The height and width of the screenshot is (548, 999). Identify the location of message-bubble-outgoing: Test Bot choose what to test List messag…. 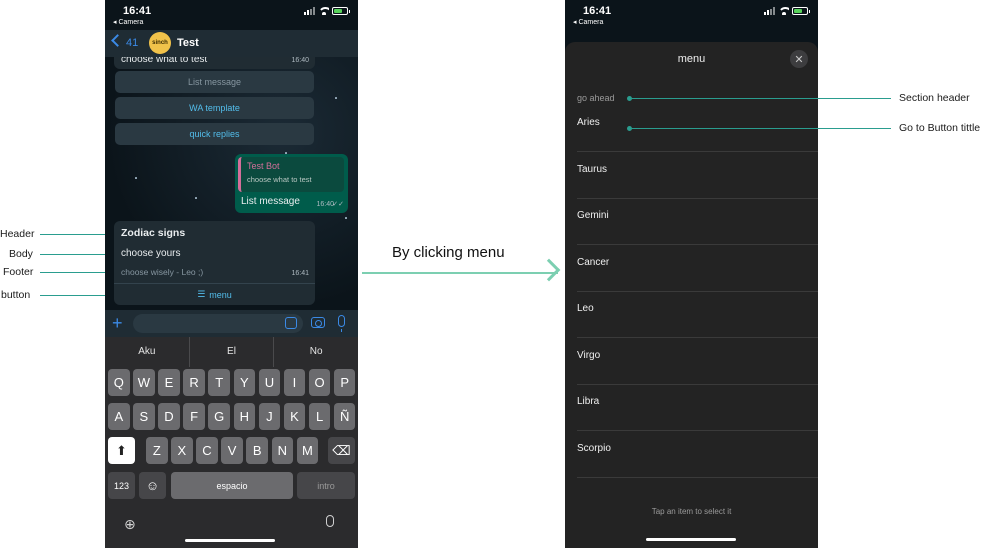
(291, 183).